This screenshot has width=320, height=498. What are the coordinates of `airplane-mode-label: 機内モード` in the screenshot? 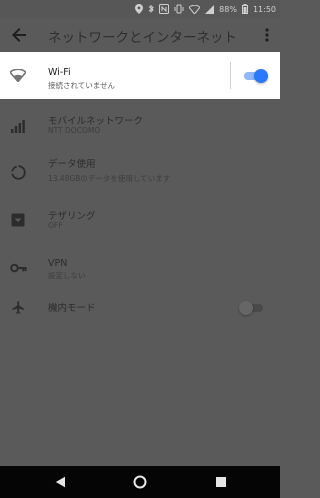 It's located at (72, 308).